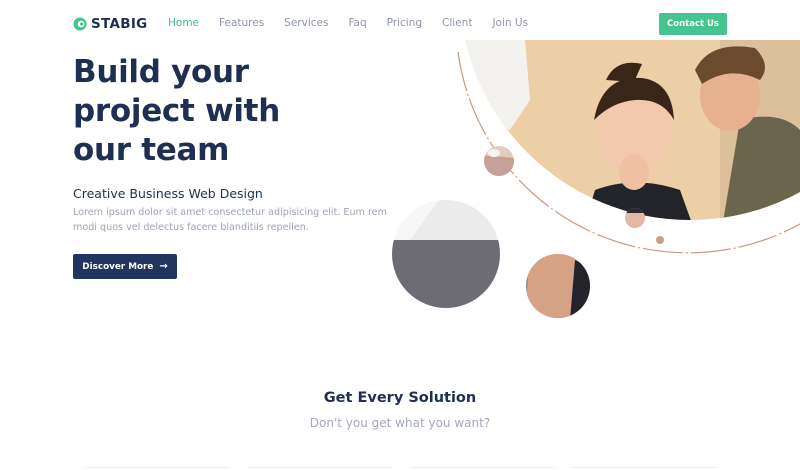 Image resolution: width=800 pixels, height=470 pixels. I want to click on nav-item-faq: Faq, so click(357, 23).